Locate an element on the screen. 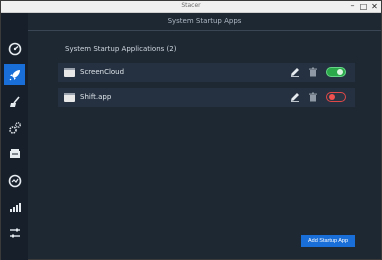  sidebar-item-resources is located at coordinates (14, 180).